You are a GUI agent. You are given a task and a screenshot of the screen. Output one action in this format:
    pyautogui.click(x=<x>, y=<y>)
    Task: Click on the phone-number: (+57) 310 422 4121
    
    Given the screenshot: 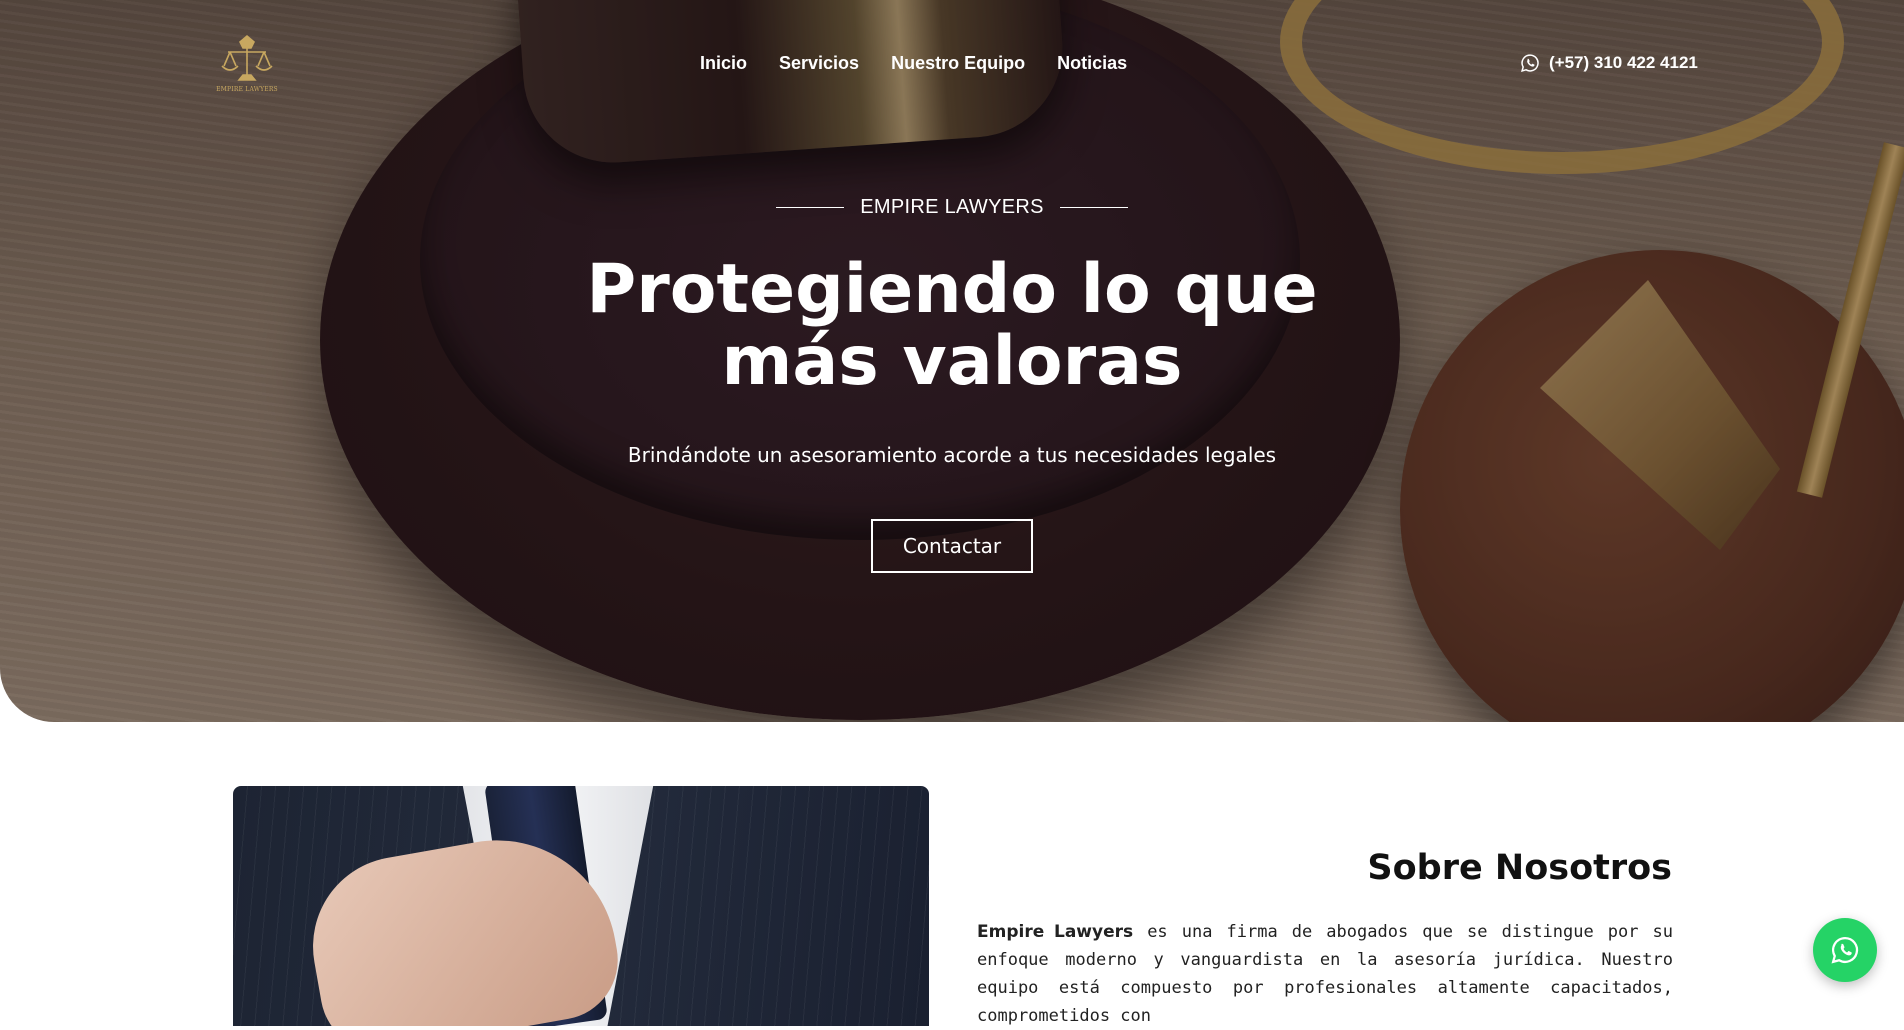 What is the action you would take?
    pyautogui.click(x=1623, y=62)
    